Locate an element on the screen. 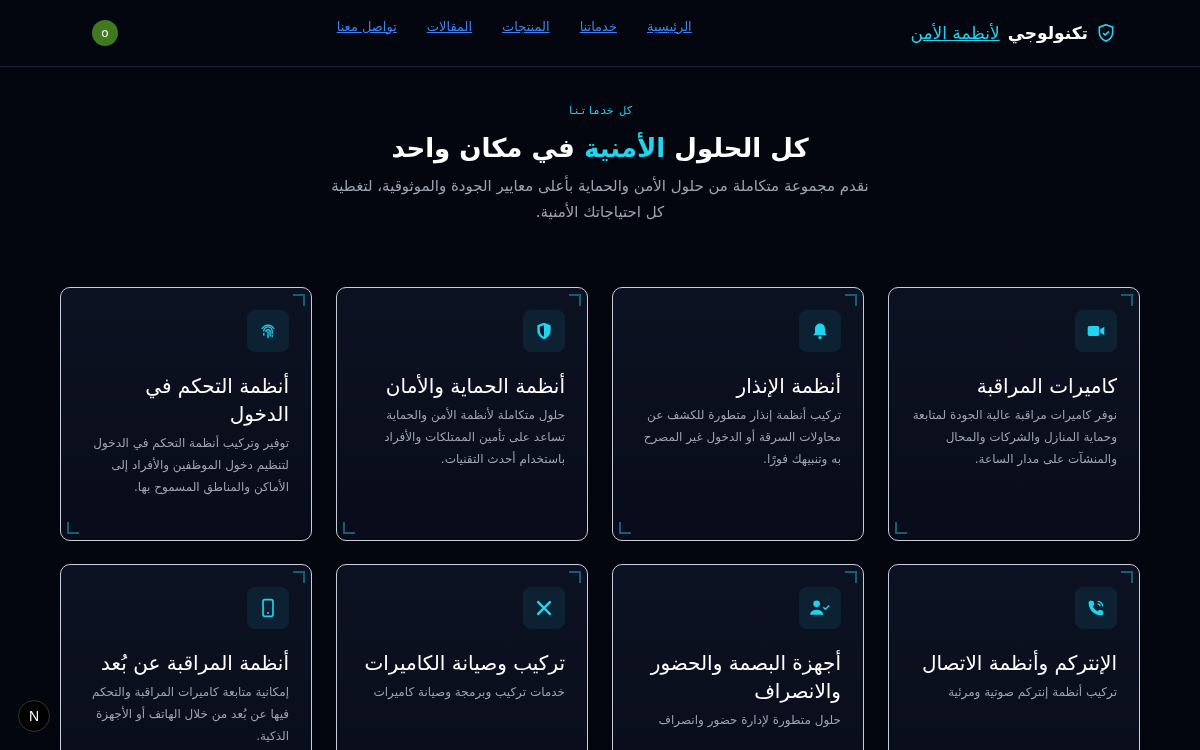 The height and width of the screenshot is (750, 1200). section-subtitle: نقدم مجموعة متكاملة من حلول الأمن والحماية بأعلى معايير الجودة والموثوقية، لتغطية كل احتياجاتك الأمنية. is located at coordinates (600, 198).